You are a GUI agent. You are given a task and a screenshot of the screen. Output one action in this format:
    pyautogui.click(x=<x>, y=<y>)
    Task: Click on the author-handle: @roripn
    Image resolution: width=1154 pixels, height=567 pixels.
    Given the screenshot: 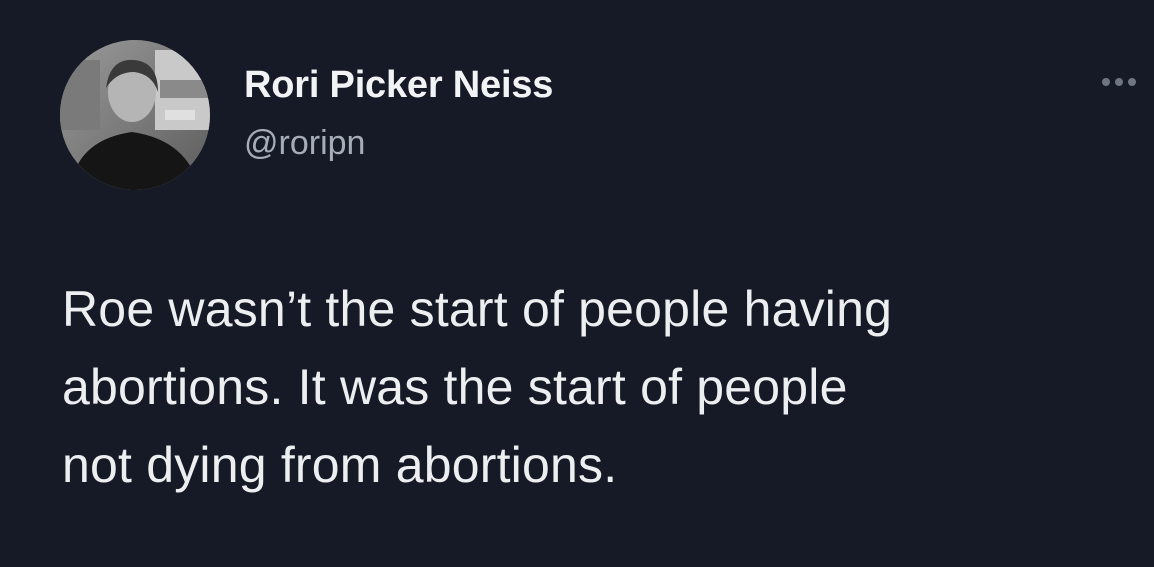 What is the action you would take?
    pyautogui.click(x=304, y=143)
    